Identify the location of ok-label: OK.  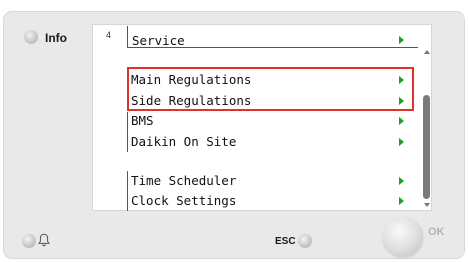
(436, 232).